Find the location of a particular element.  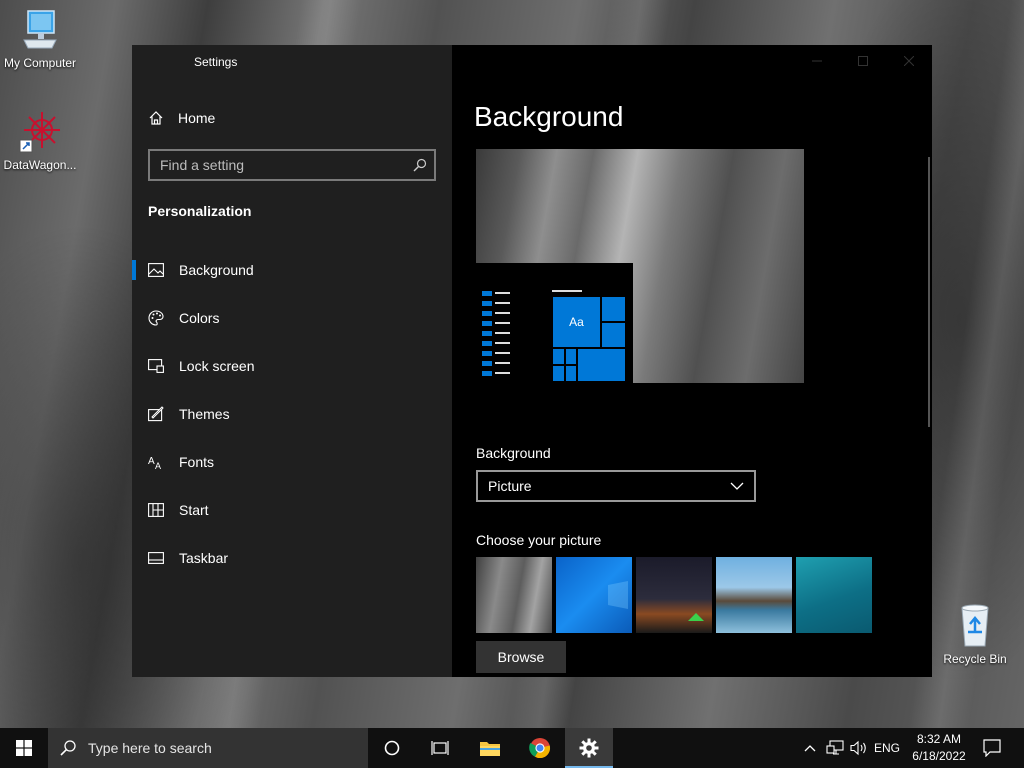

language-label: ENG is located at coordinates (886, 748).